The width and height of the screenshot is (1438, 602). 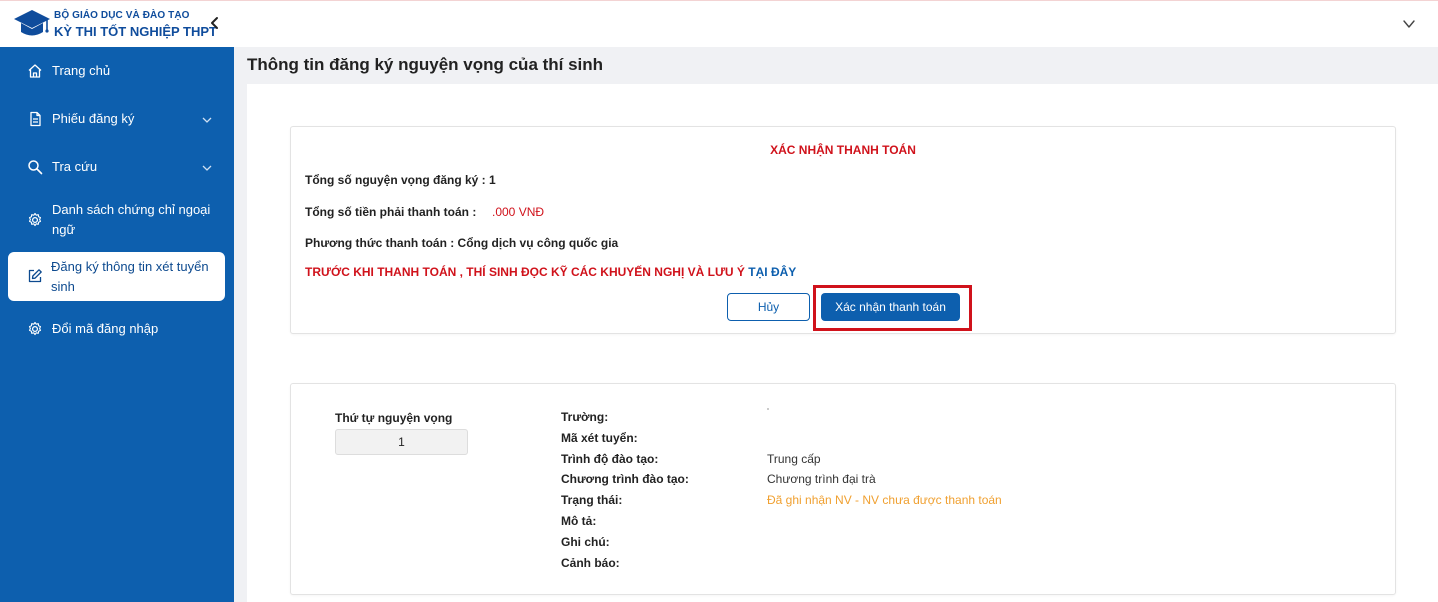 I want to click on status-value: Đã ghi nhận NV - NV chưa được thanh toán, so click(x=884, y=500).